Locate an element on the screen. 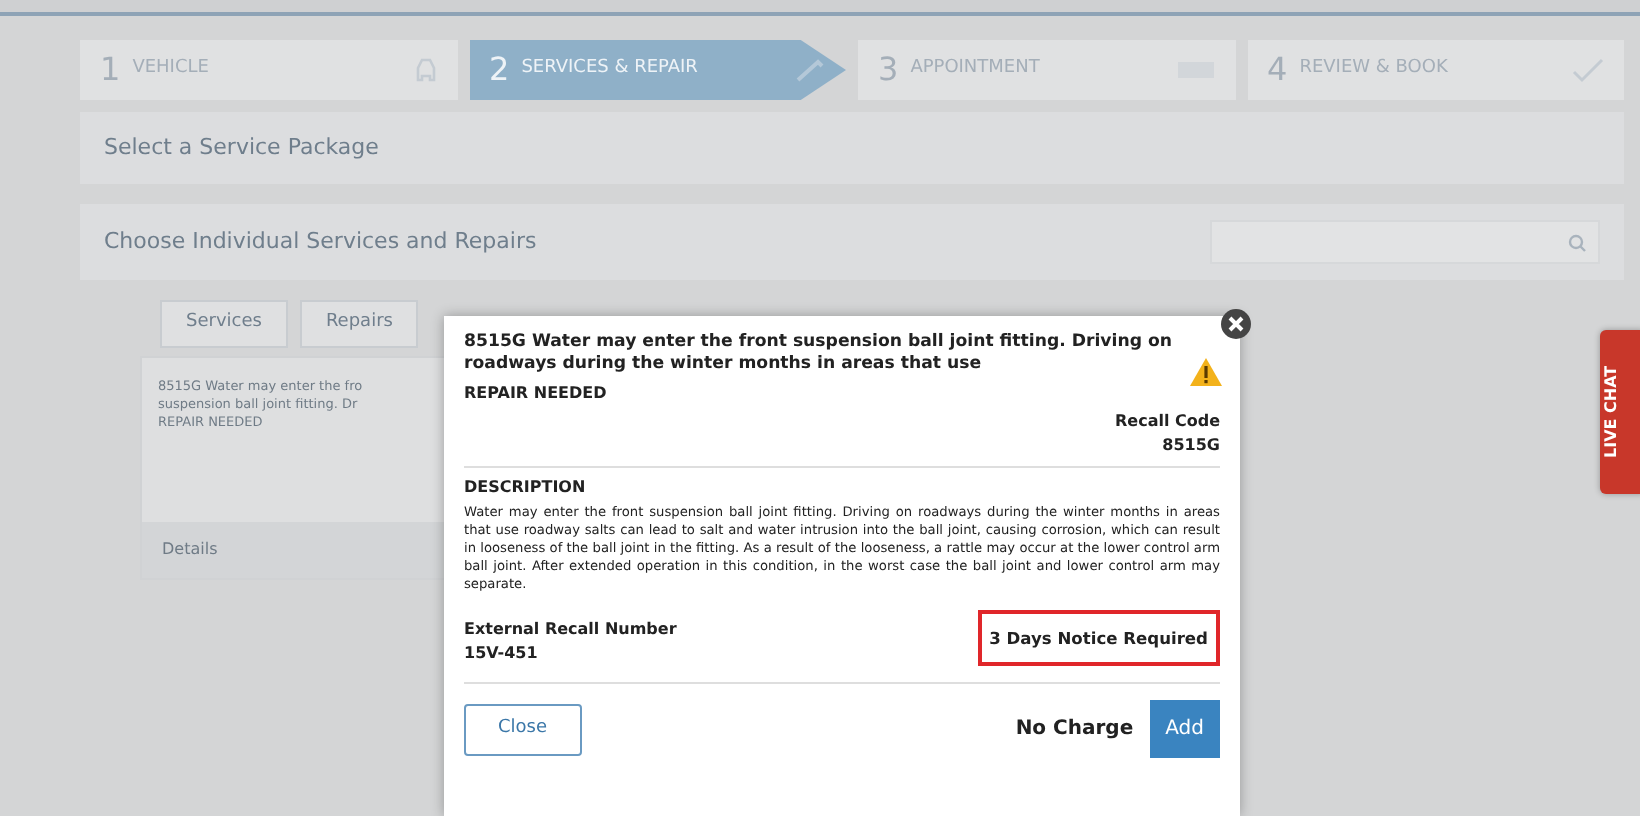  panel-title: Select a Service Package is located at coordinates (241, 148).